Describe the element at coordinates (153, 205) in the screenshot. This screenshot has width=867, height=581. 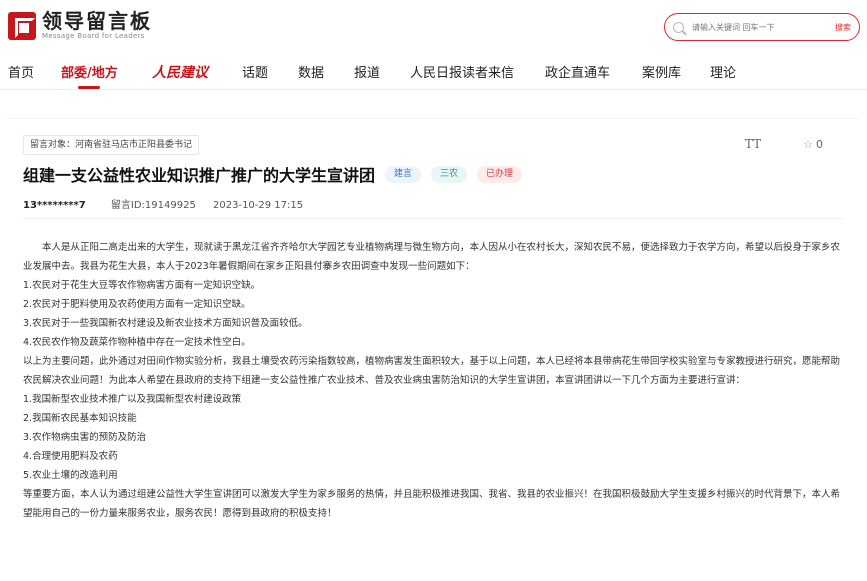
I see `message-id: 留言ID:19149925` at that location.